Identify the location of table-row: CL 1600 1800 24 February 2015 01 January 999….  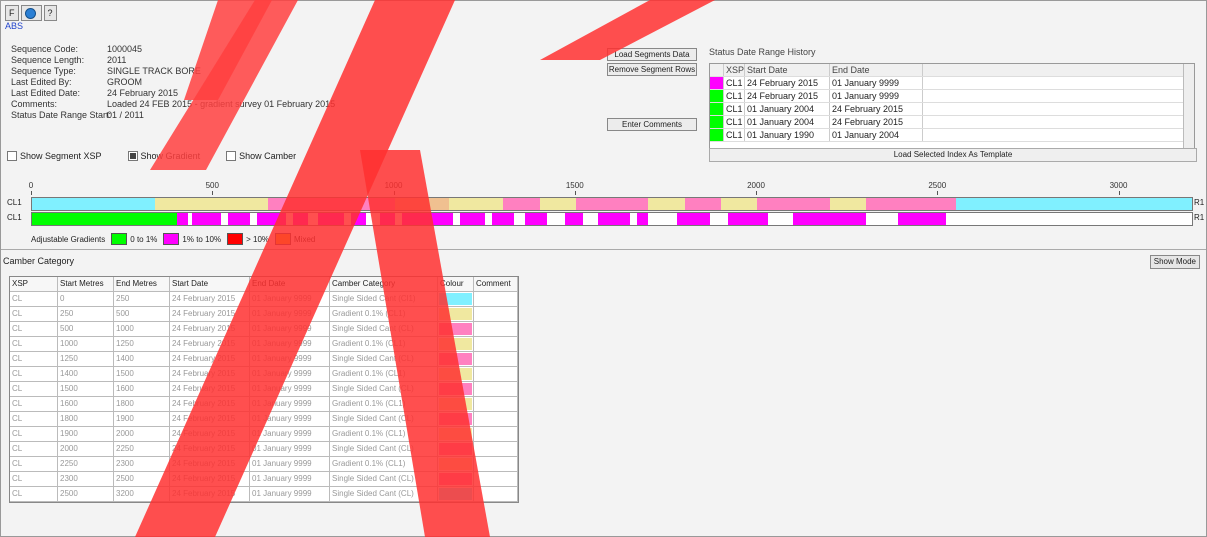
(264, 404).